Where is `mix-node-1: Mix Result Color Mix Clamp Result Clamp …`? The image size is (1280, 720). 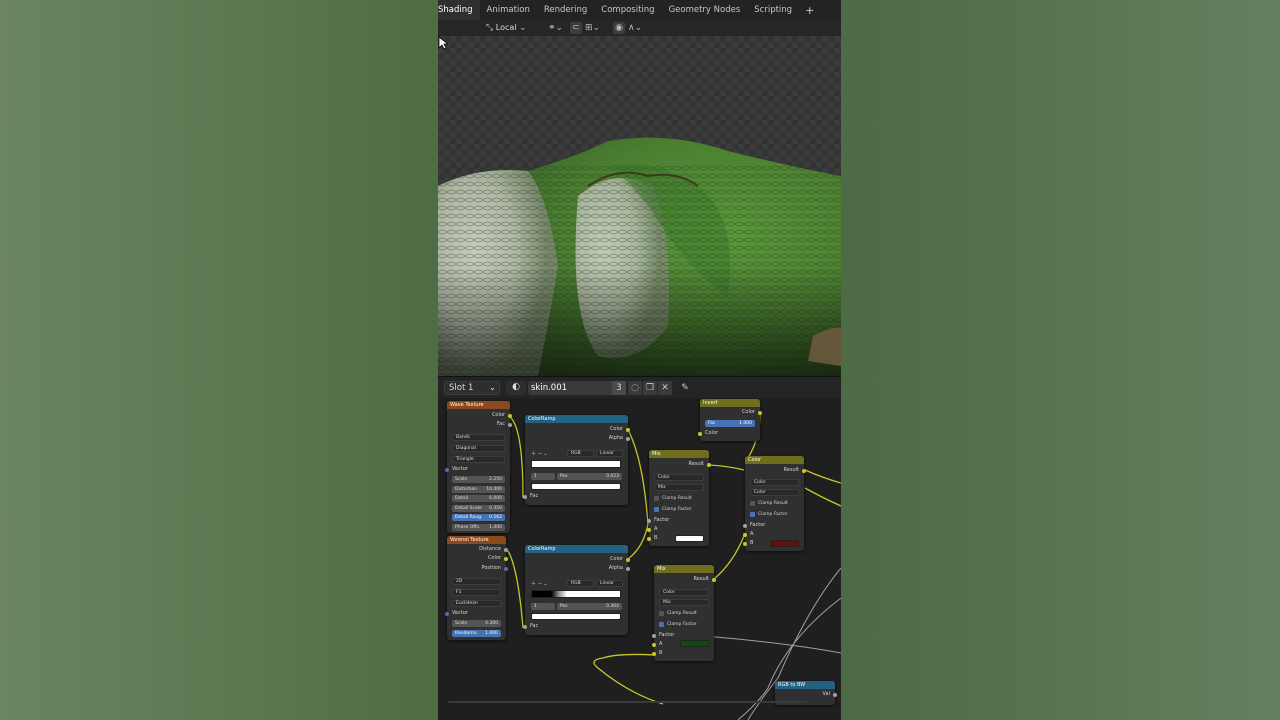 mix-node-1: Mix Result Color Mix Clamp Result Clamp … is located at coordinates (679, 498).